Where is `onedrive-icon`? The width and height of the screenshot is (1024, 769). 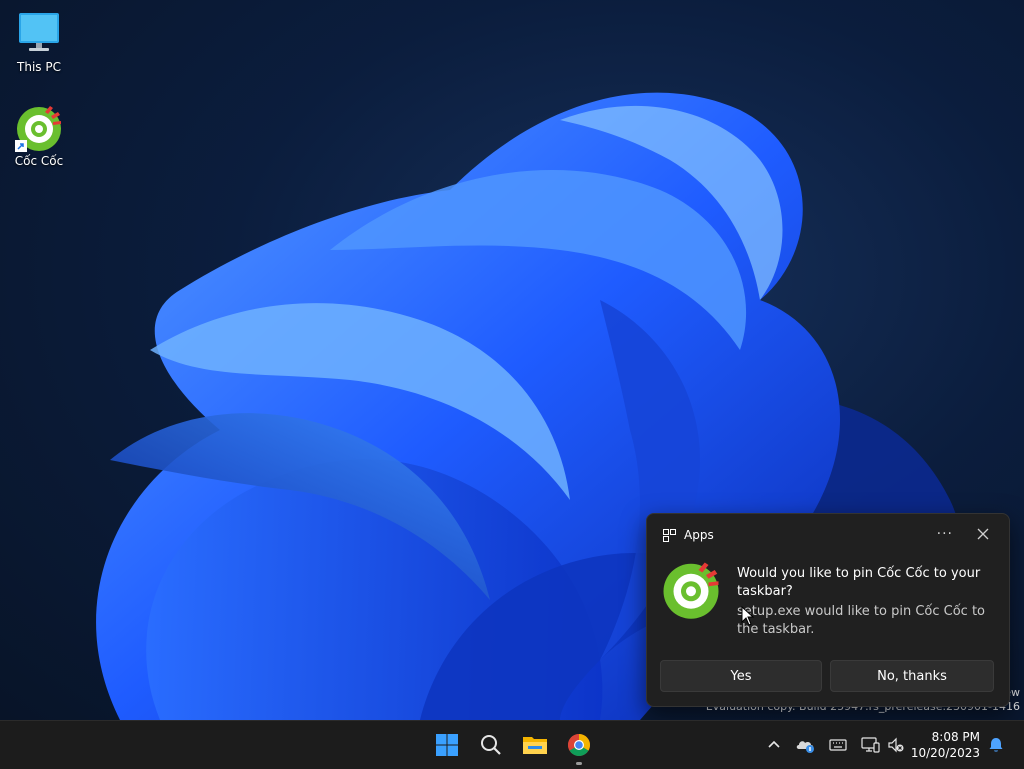 onedrive-icon is located at coordinates (805, 745).